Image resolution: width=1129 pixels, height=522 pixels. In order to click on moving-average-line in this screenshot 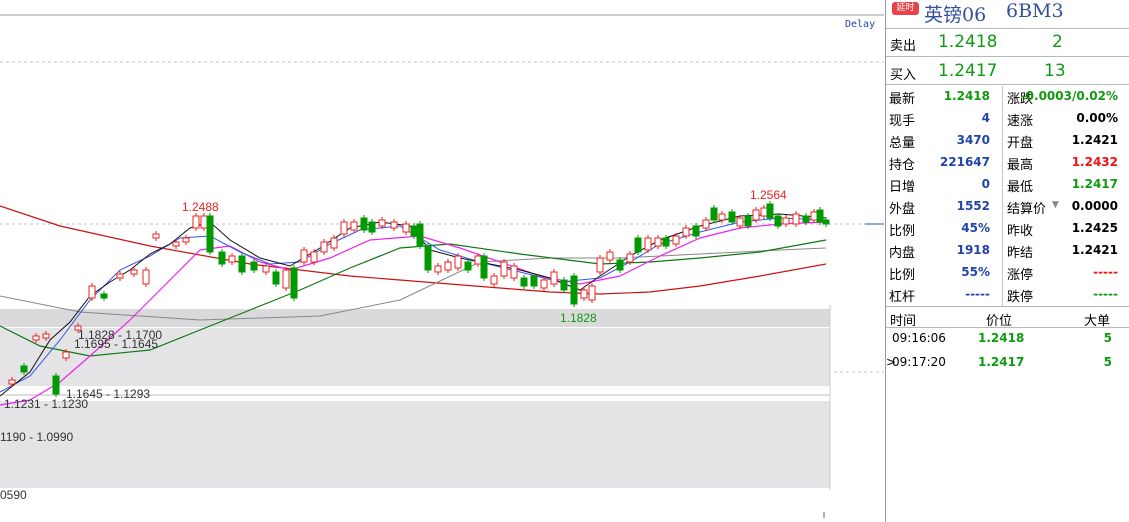, I will do `click(413, 250)`.